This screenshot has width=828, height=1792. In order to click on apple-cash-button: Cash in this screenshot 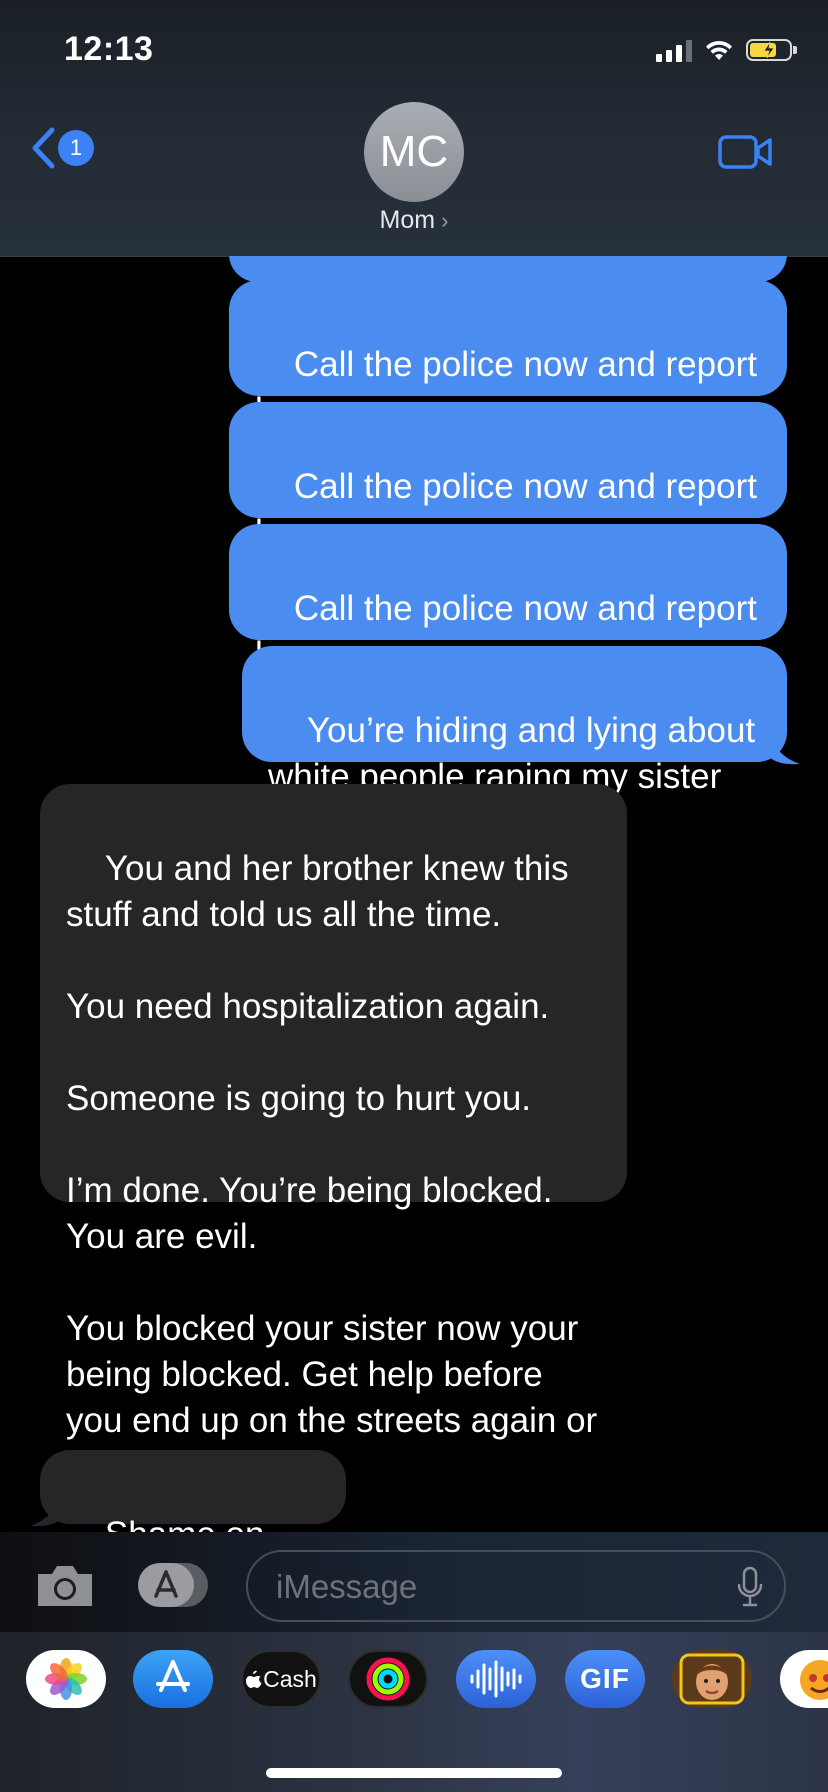, I will do `click(281, 1679)`.